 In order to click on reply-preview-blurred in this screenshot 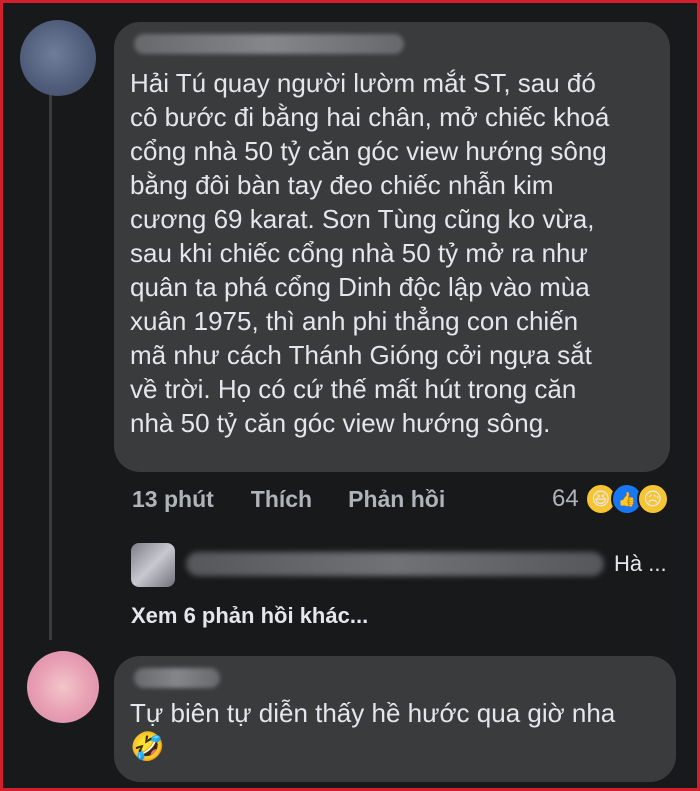, I will do `click(395, 564)`.